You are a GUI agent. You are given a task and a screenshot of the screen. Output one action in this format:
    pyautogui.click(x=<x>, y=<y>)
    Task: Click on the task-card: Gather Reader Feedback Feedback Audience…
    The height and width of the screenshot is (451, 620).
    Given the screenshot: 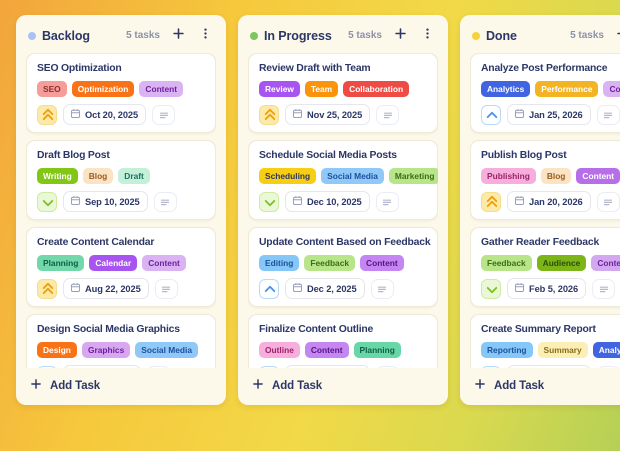 What is the action you would take?
    pyautogui.click(x=545, y=267)
    